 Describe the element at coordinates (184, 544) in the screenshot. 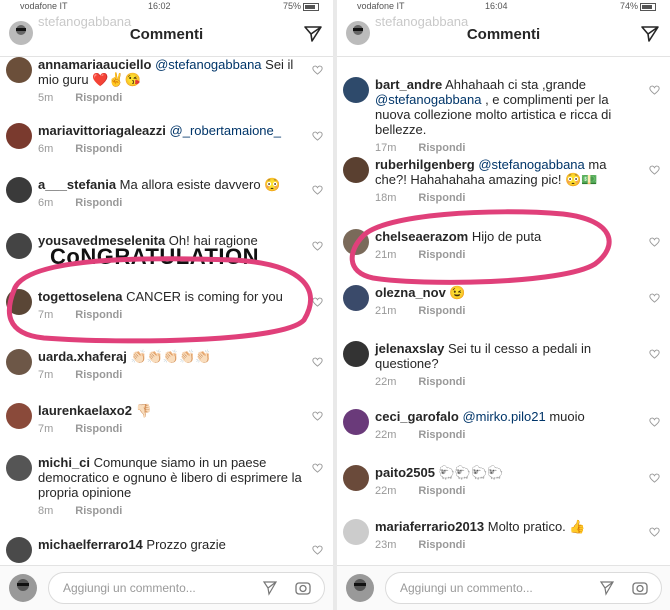

I see `comment-text: Prozzo grazie` at that location.